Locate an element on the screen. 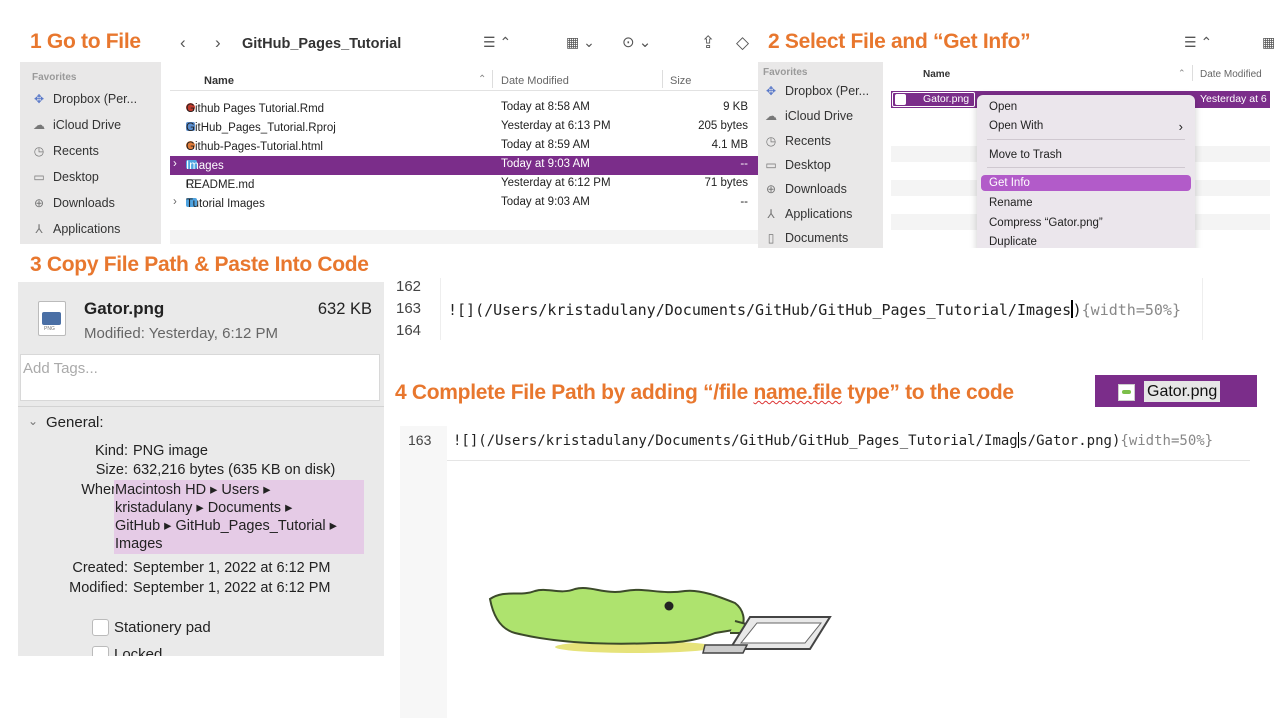 Image resolution: width=1288 pixels, height=718 pixels. file-size: 205 bytes is located at coordinates (723, 126).